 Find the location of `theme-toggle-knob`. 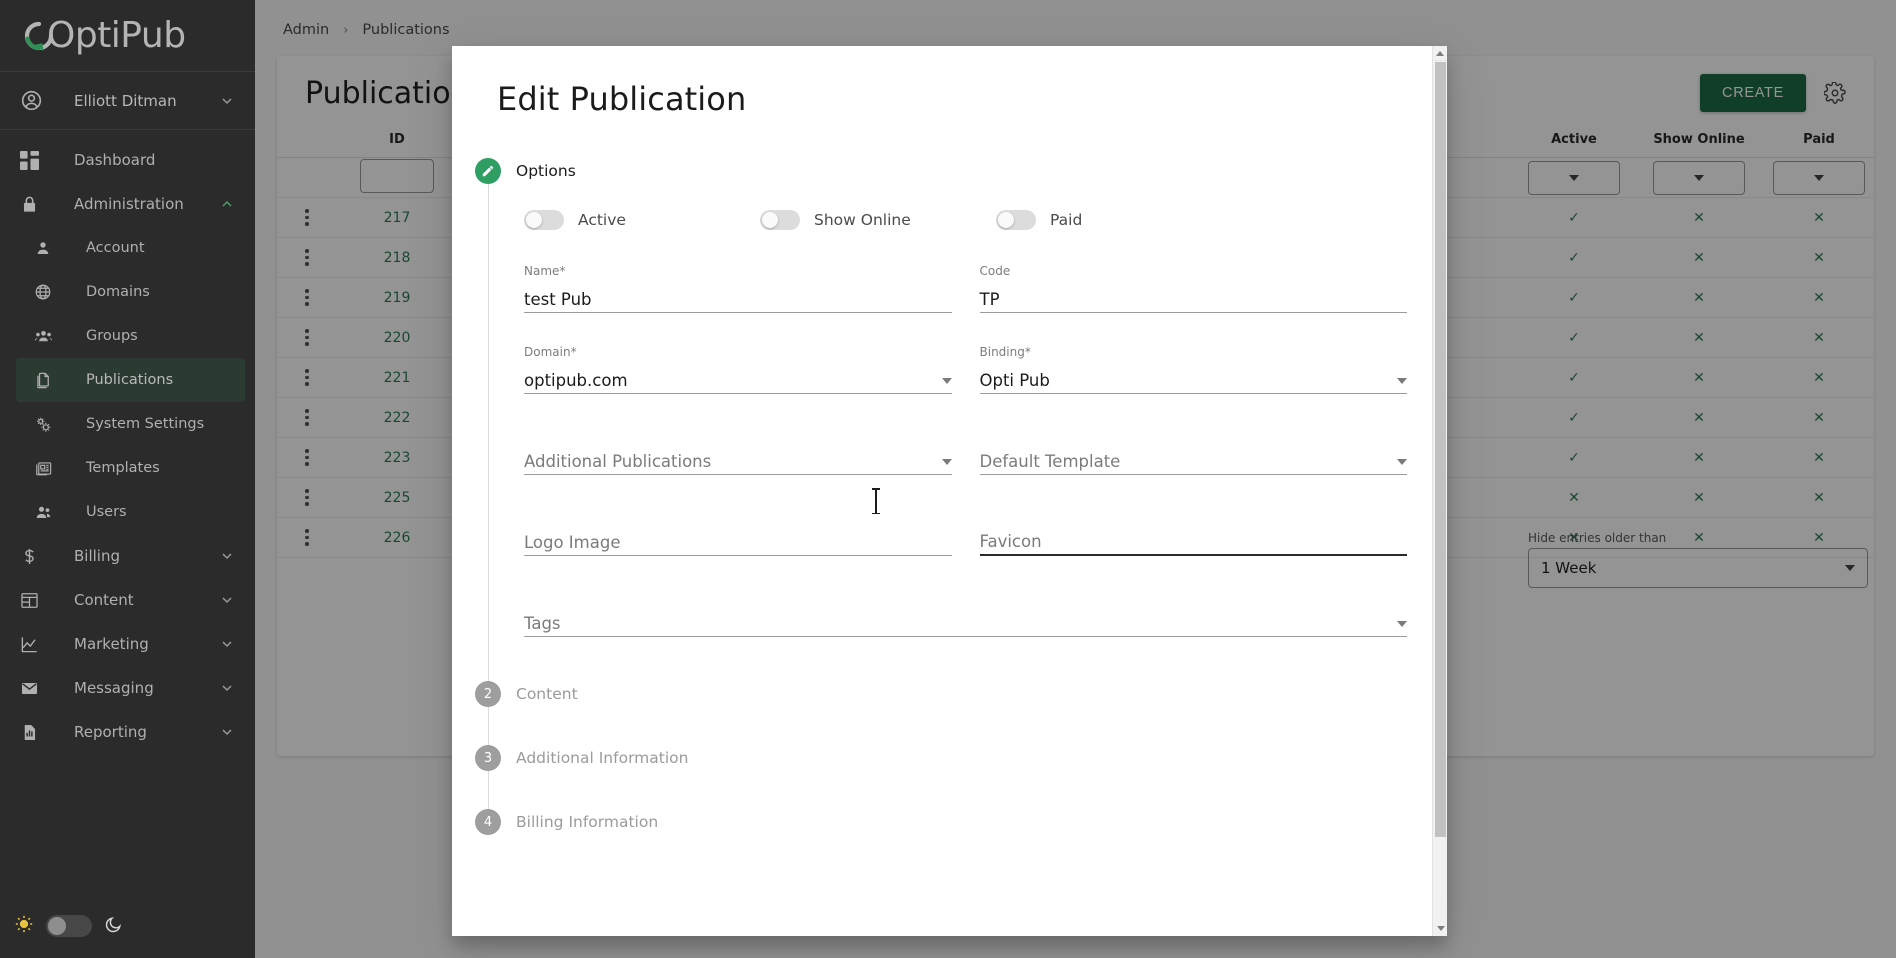

theme-toggle-knob is located at coordinates (57, 926).